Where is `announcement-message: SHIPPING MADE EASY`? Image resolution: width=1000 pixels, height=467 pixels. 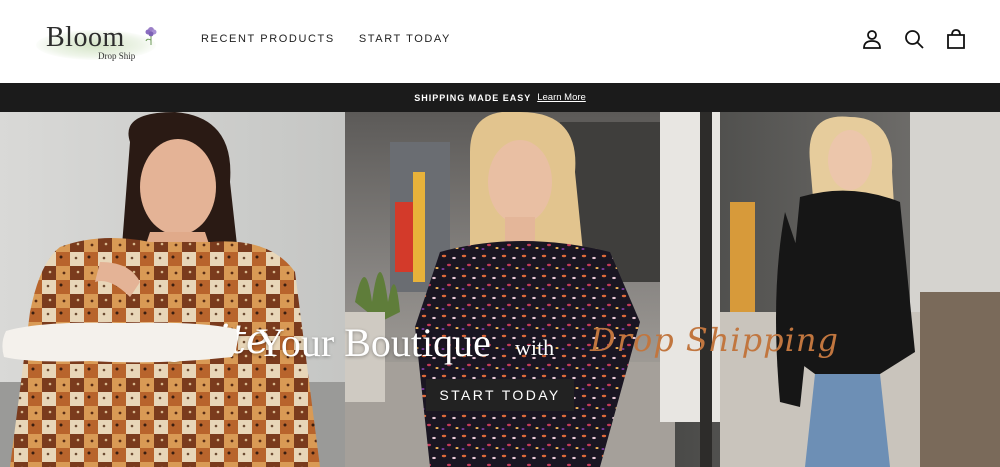
announcement-message: SHIPPING MADE EASY is located at coordinates (473, 97).